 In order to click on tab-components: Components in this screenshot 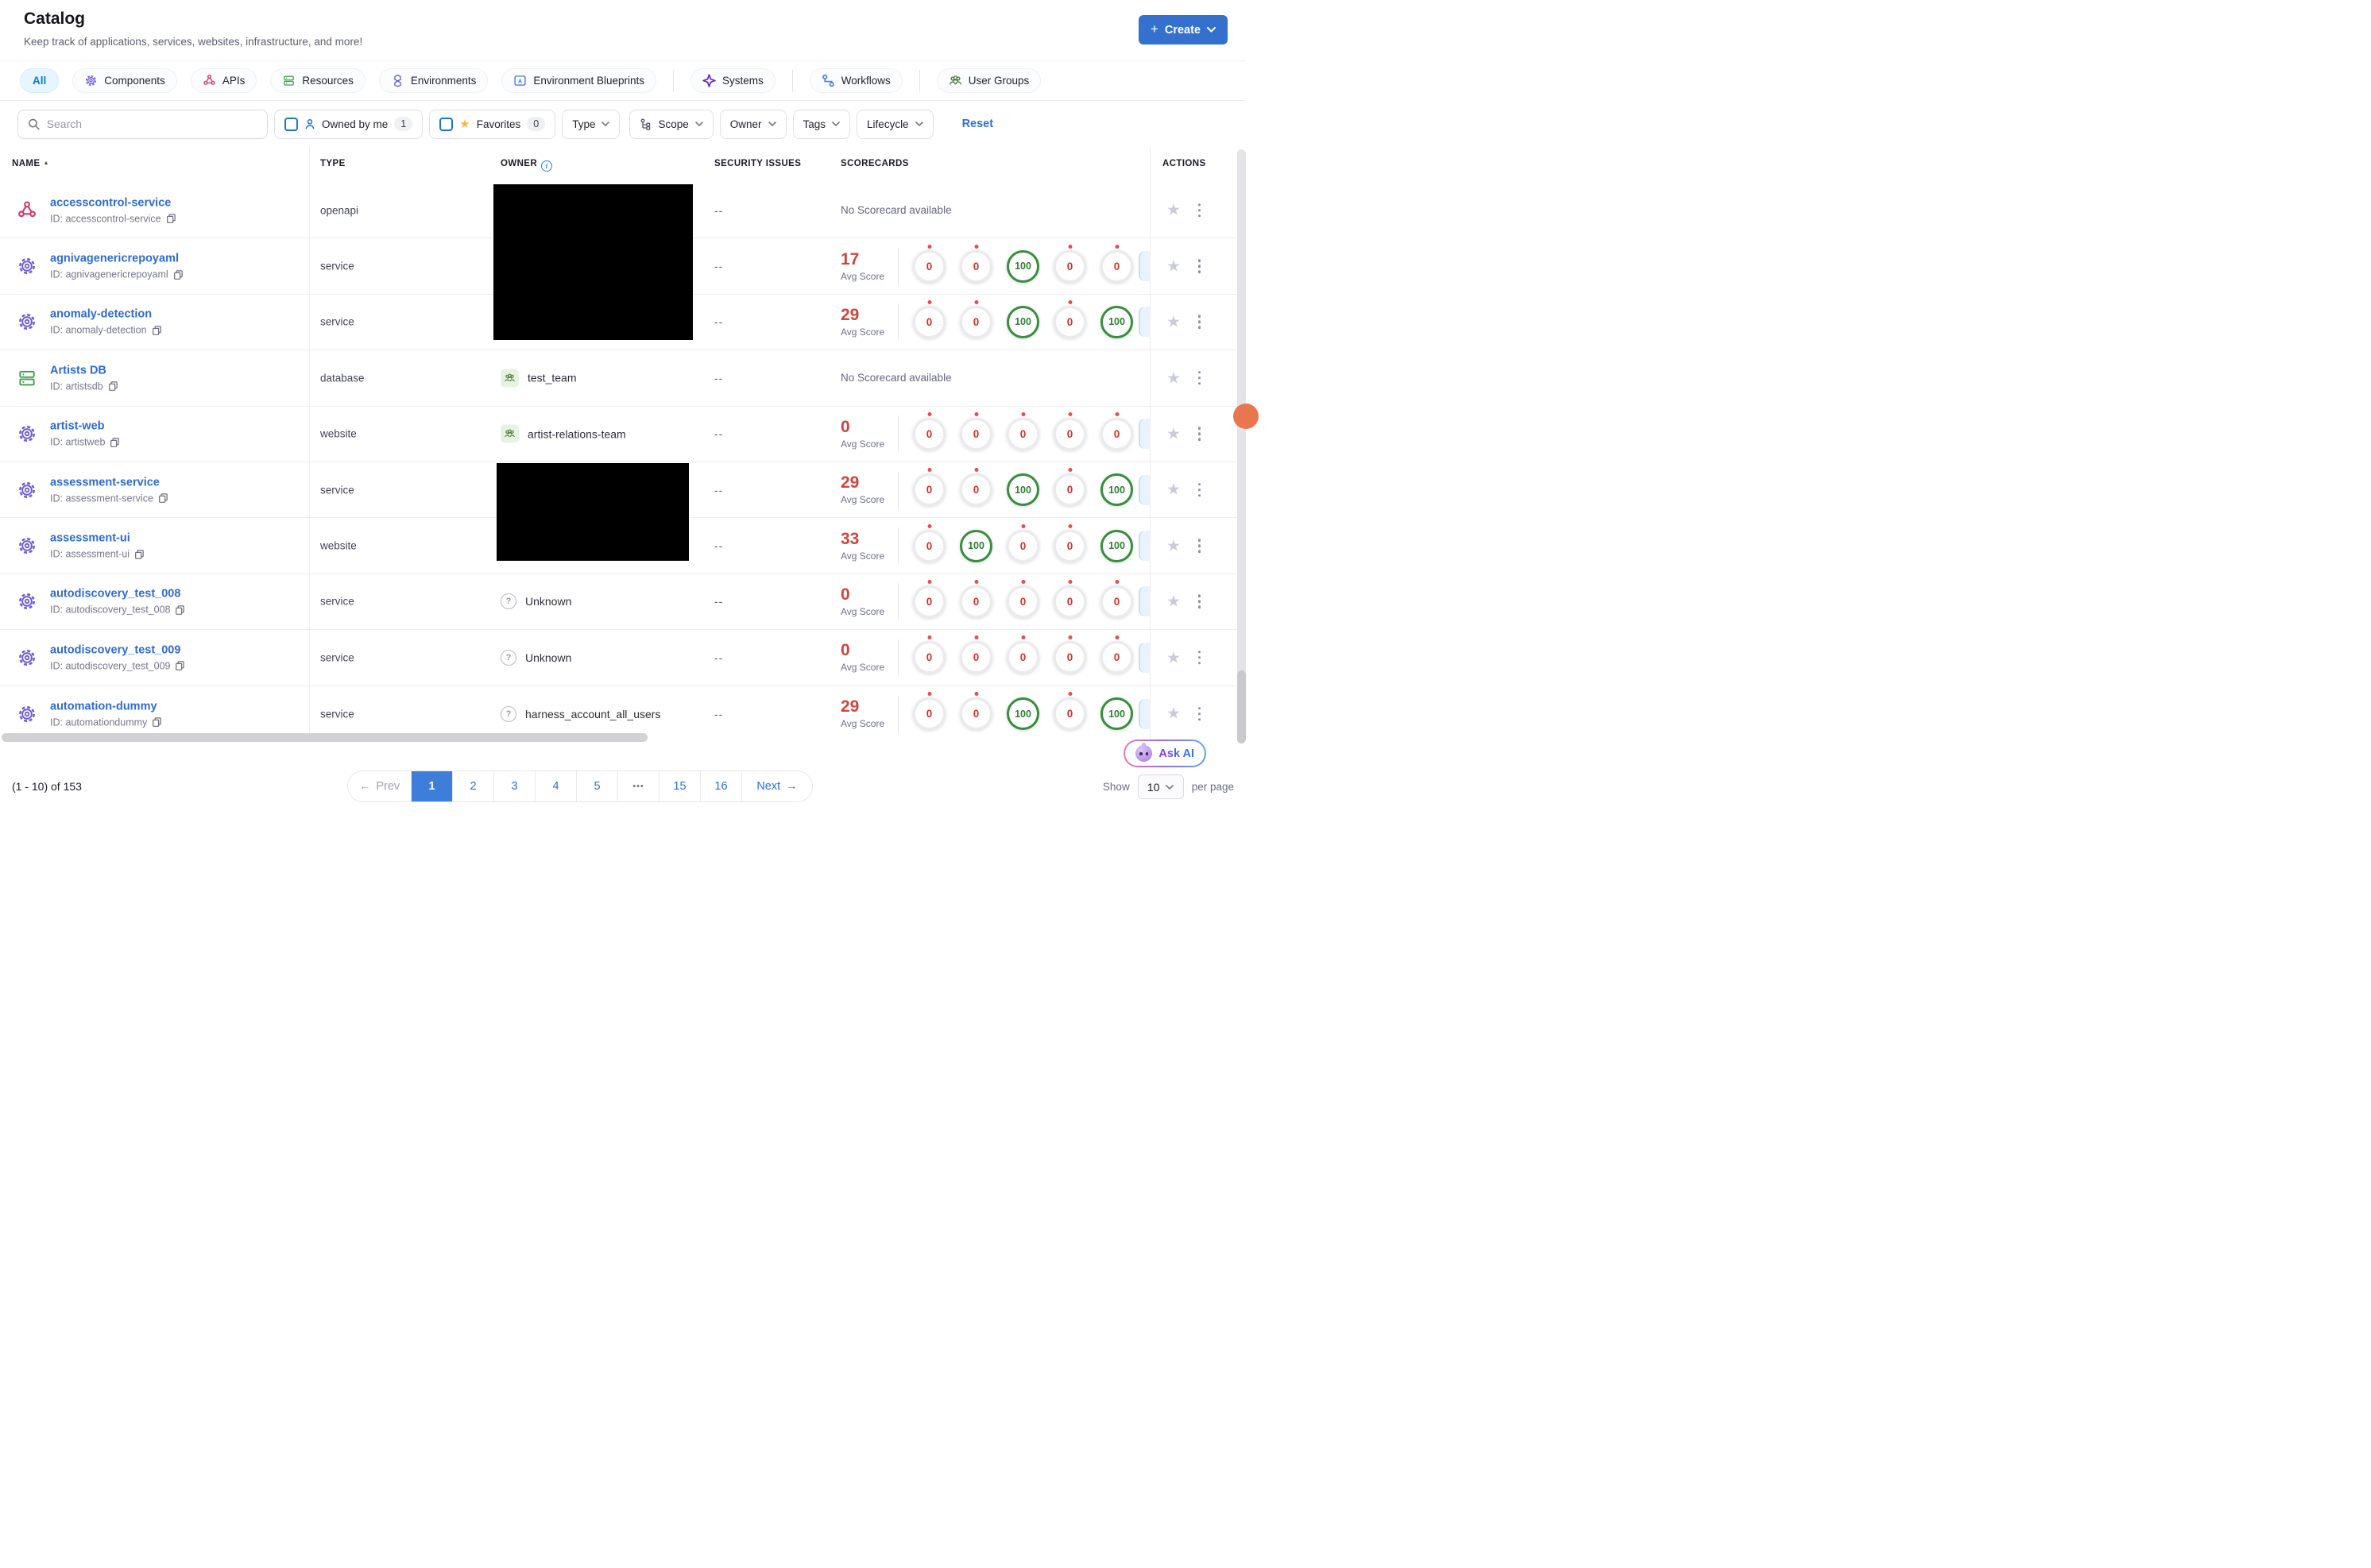, I will do `click(124, 80)`.